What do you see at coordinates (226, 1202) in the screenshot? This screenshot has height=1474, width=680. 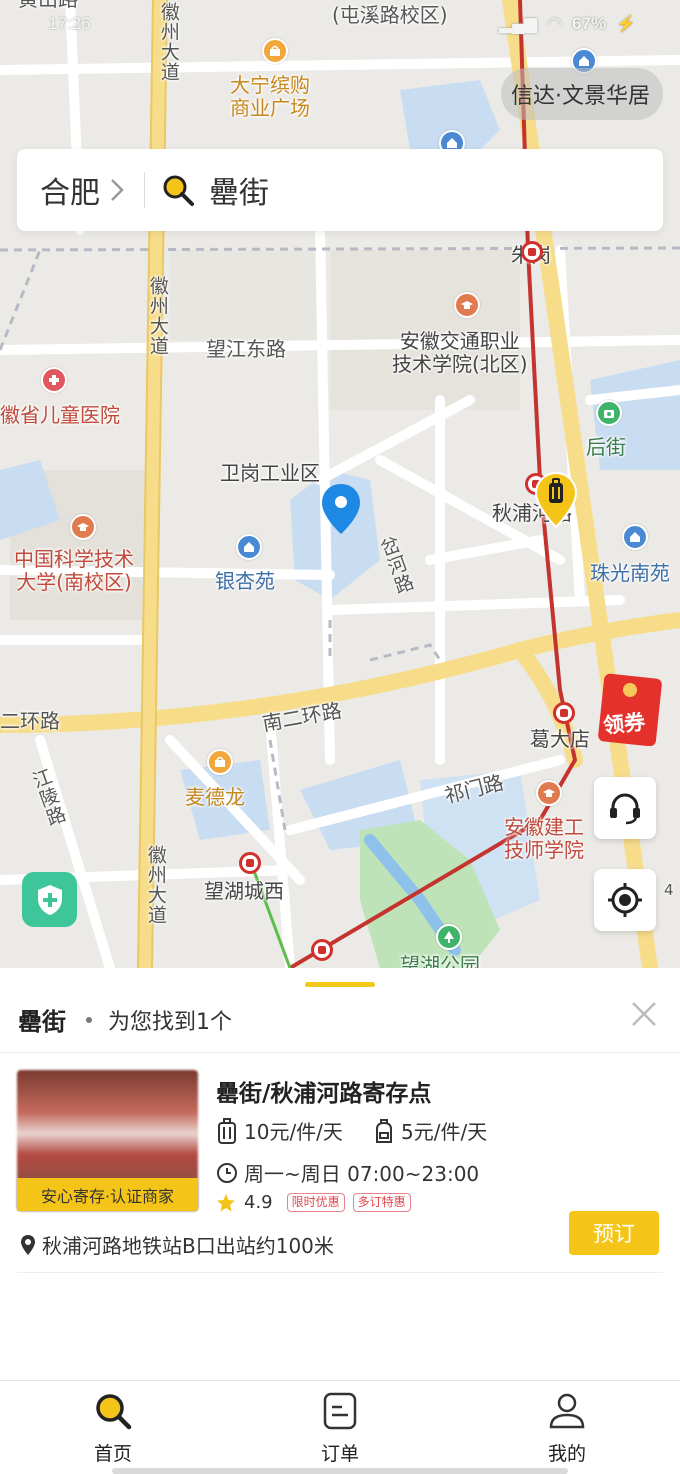 I see `star-icon` at bounding box center [226, 1202].